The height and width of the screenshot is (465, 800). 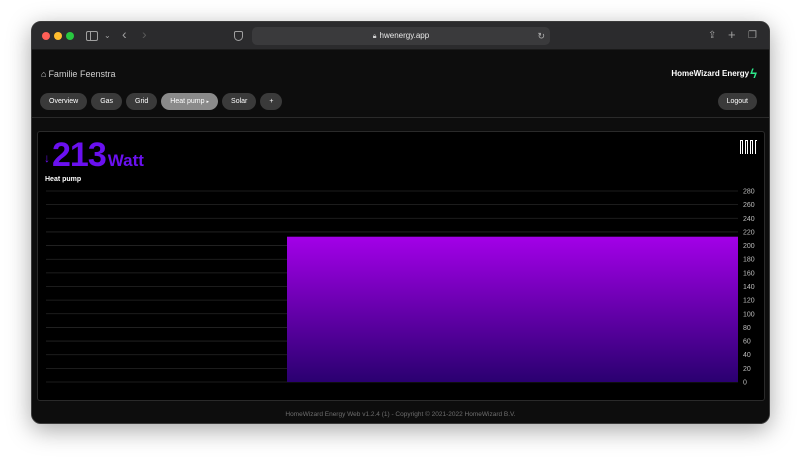 I want to click on household-name: ⌂ Familie Feenstra, so click(x=78, y=74).